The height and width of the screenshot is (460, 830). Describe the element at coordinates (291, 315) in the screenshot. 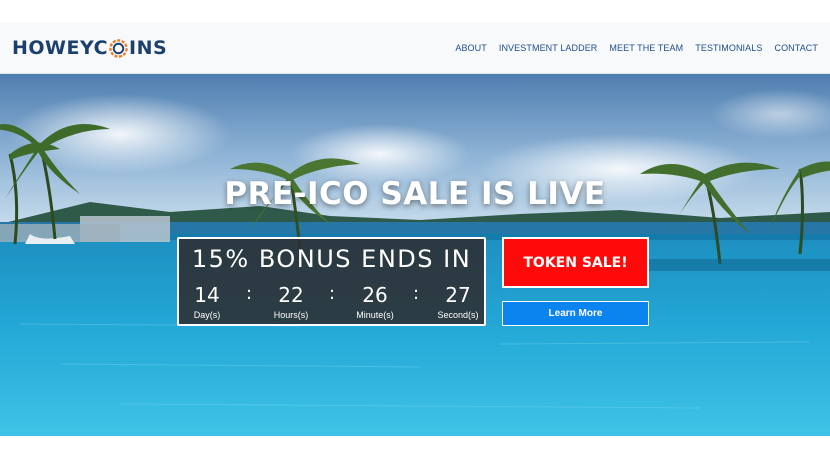

I see `countdown-hours-label: Hours(s)` at that location.